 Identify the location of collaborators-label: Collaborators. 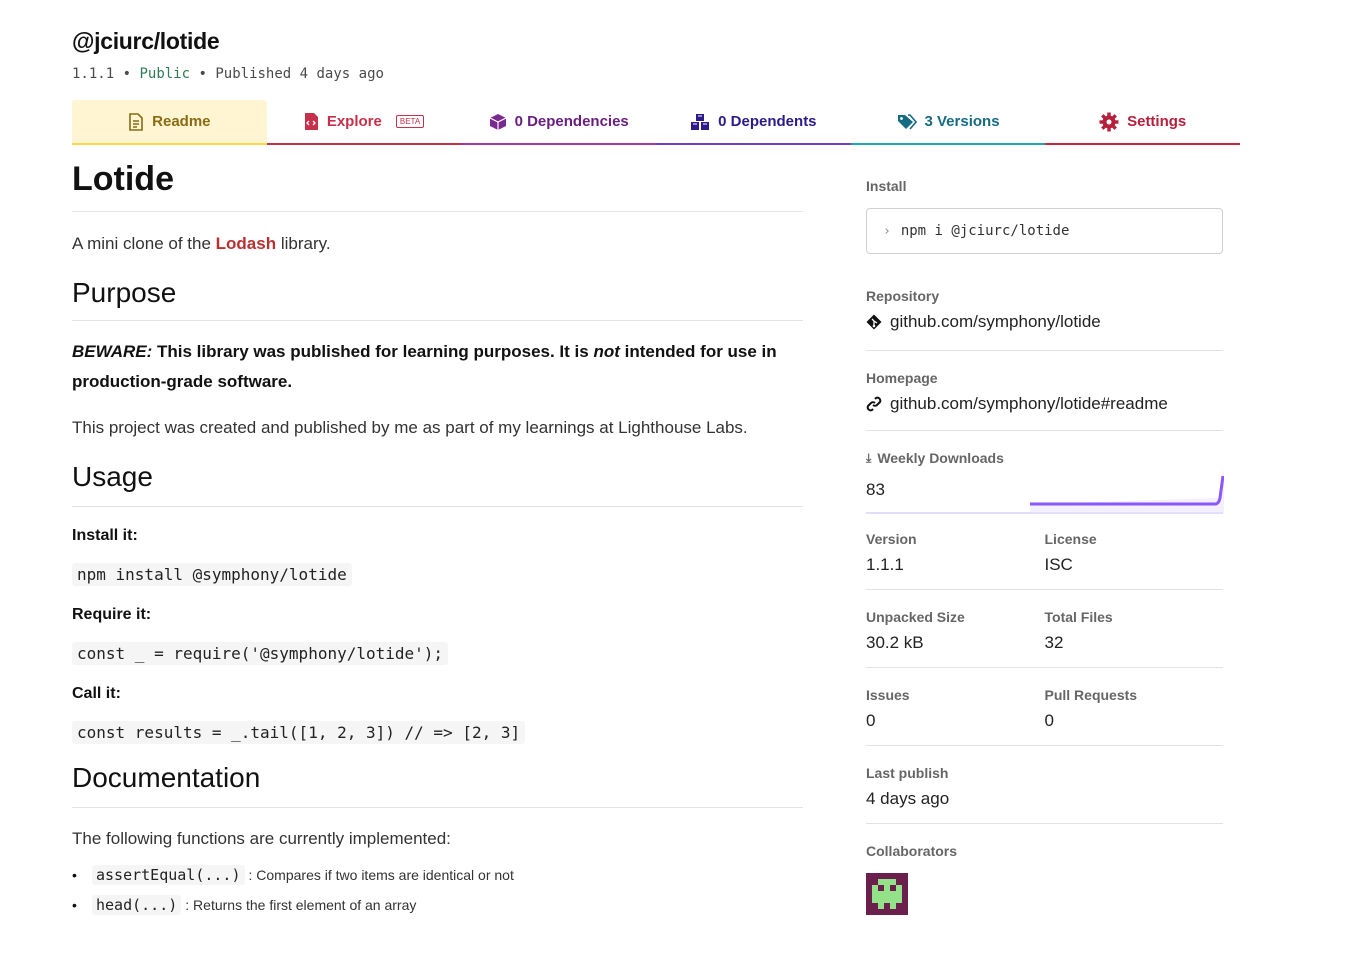
(912, 851).